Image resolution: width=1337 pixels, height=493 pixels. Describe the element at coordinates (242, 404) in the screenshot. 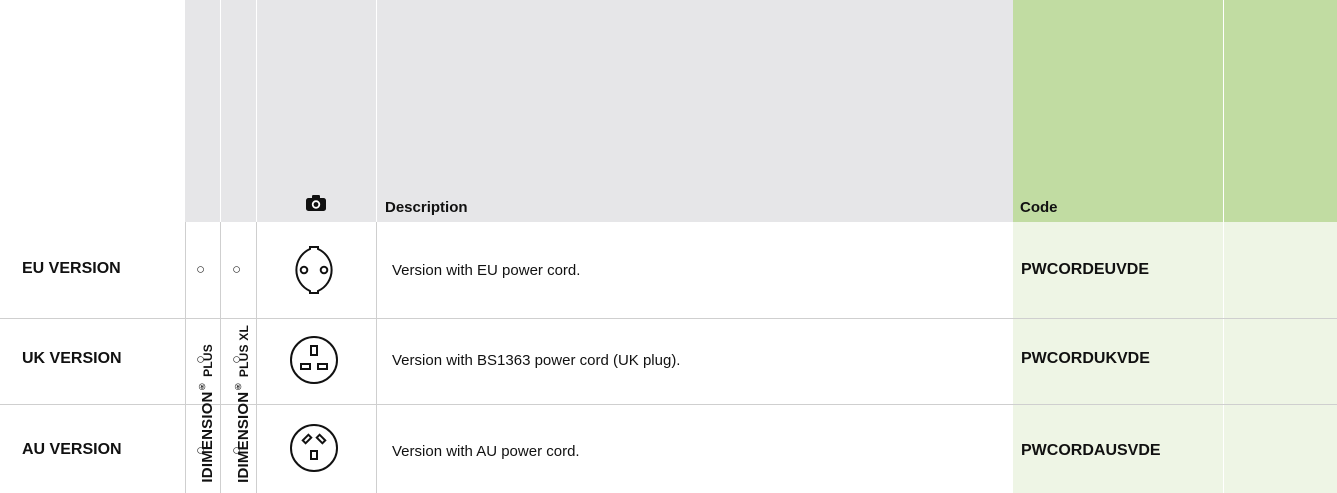

I see `column-header-plus-xl: IDIMENSION® PLUS XL` at that location.